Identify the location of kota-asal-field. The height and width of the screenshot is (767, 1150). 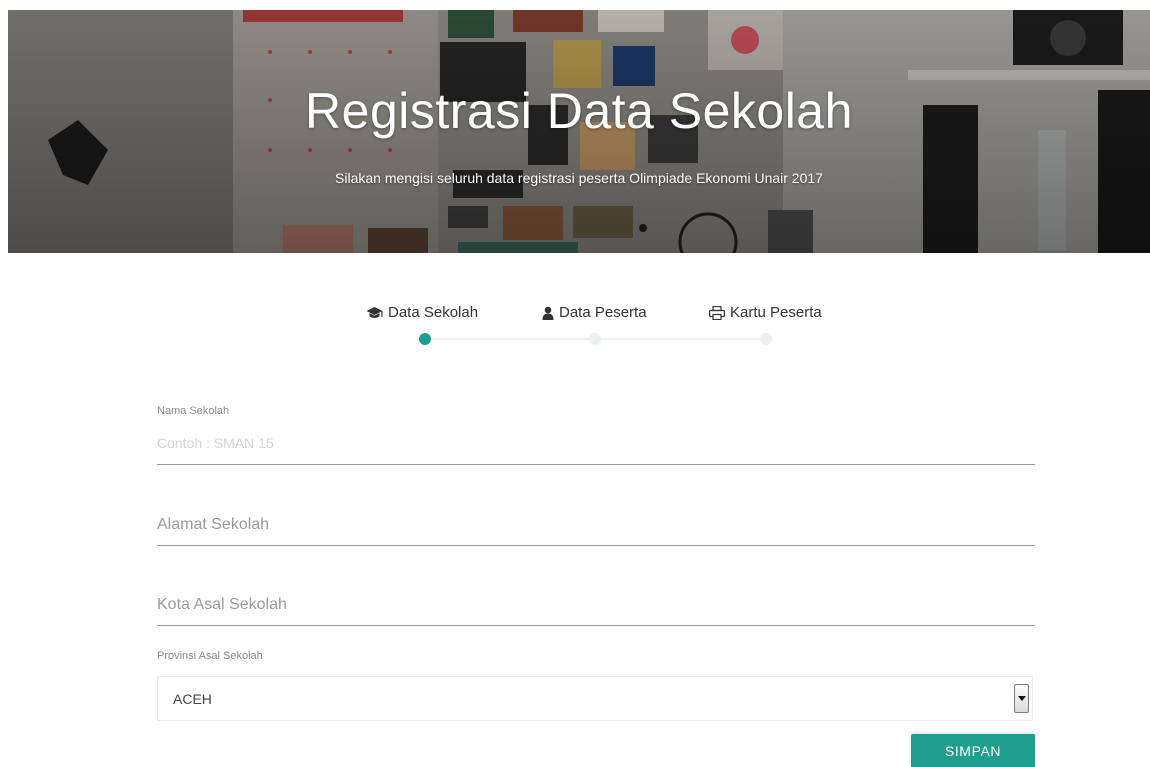
(596, 610).